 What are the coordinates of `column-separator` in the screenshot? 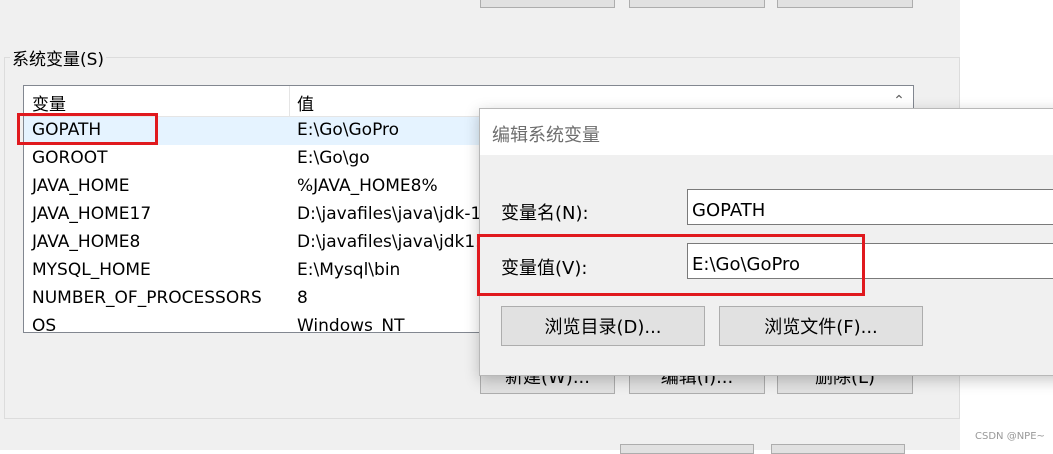 It's located at (289, 101).